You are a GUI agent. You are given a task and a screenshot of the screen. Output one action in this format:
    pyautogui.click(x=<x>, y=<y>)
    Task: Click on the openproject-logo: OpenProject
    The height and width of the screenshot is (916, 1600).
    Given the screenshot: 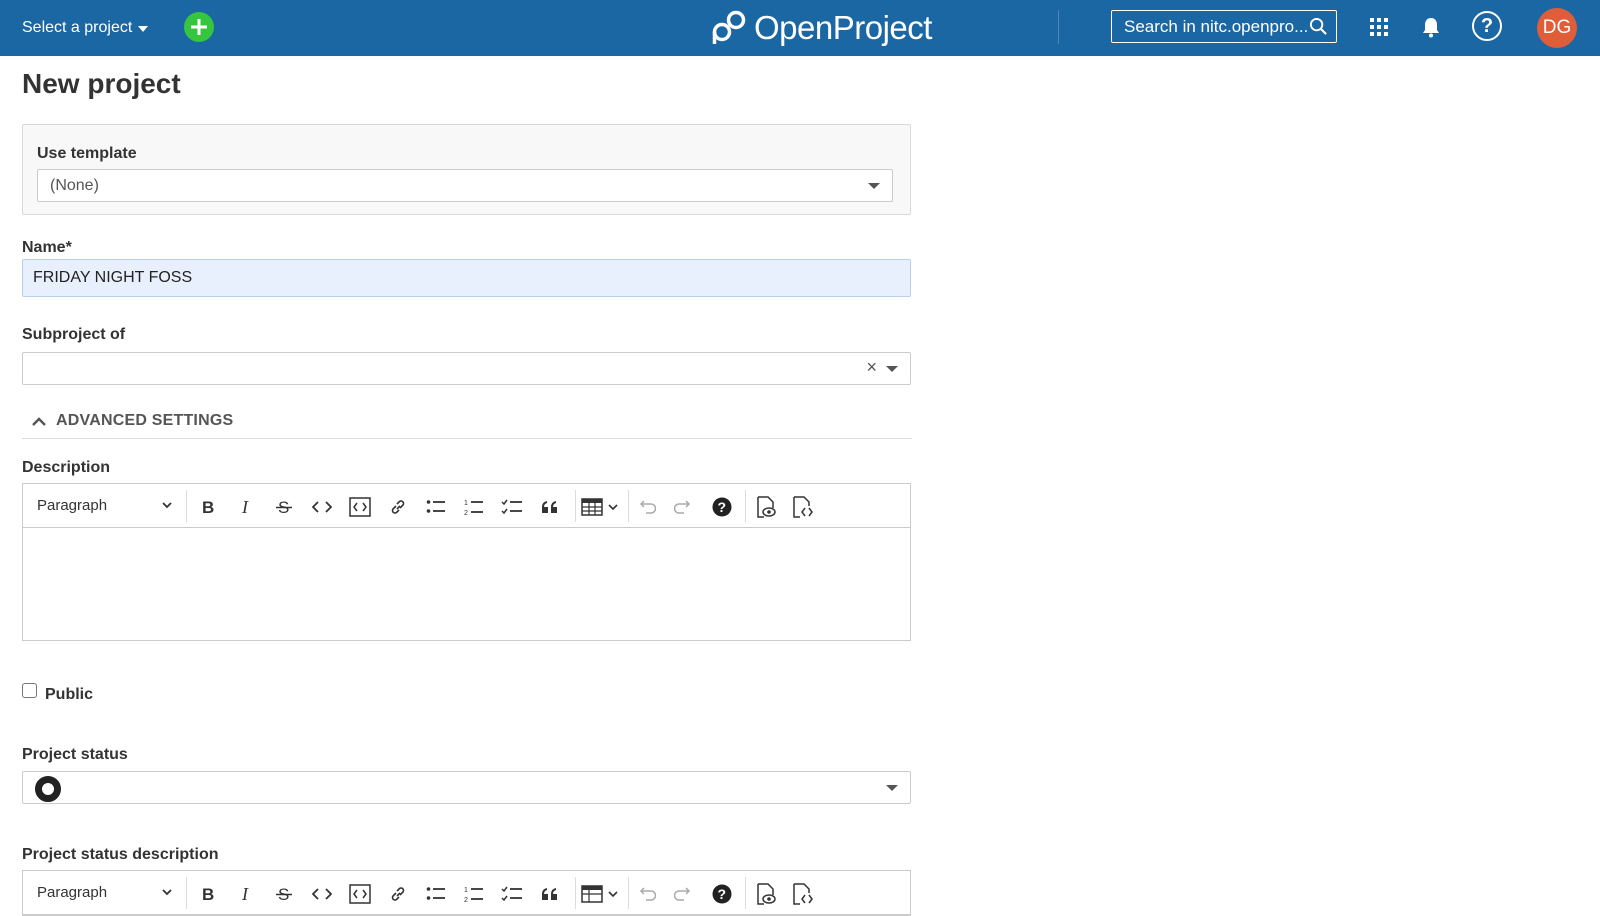 What is the action you would take?
    pyautogui.click(x=821, y=28)
    